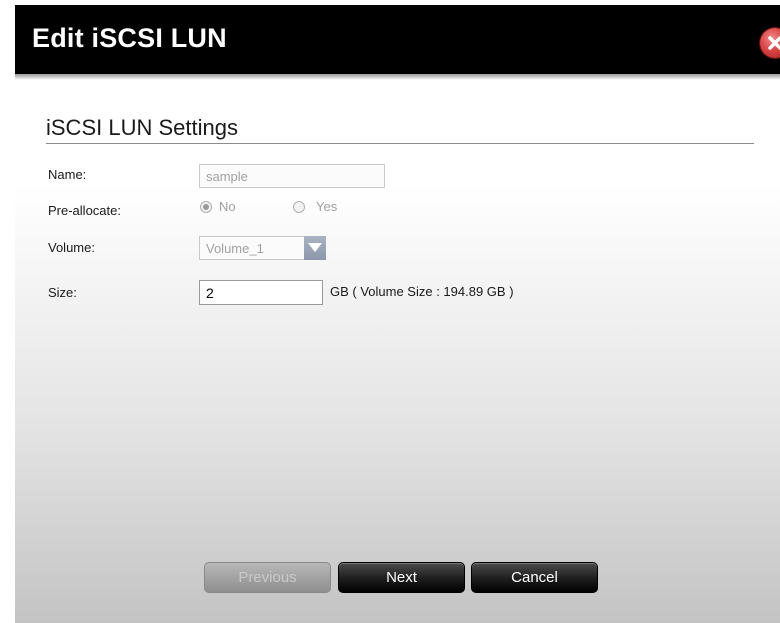  Describe the element at coordinates (397, 77) in the screenshot. I see `title-divider` at that location.